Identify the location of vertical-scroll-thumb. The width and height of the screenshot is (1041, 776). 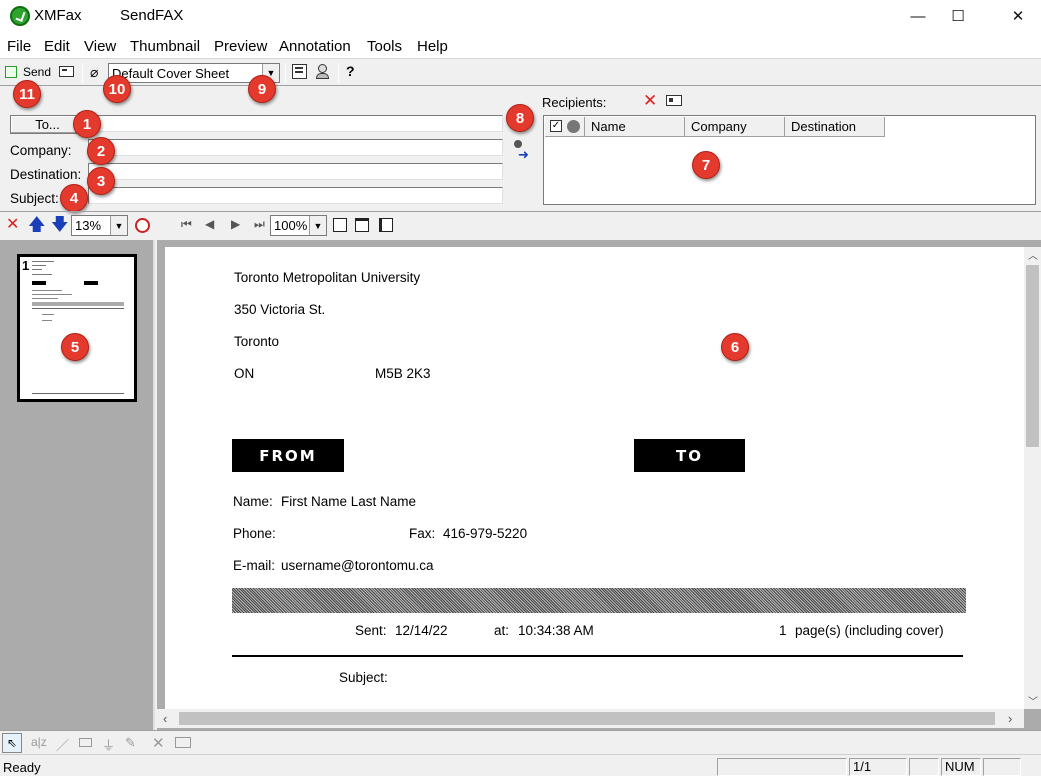
(1032, 356).